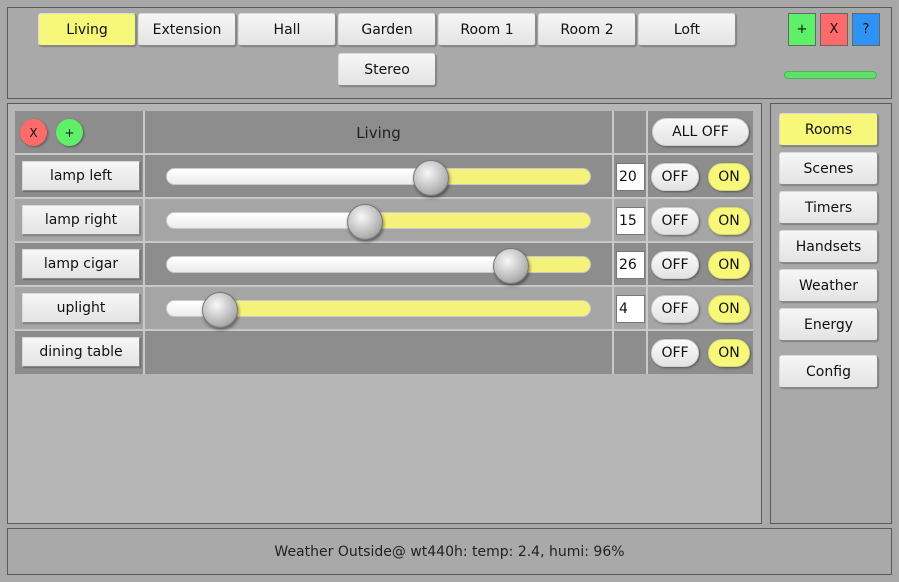 The height and width of the screenshot is (582, 899). I want to click on sidebar-item-rooms: Rooms, so click(828, 129).